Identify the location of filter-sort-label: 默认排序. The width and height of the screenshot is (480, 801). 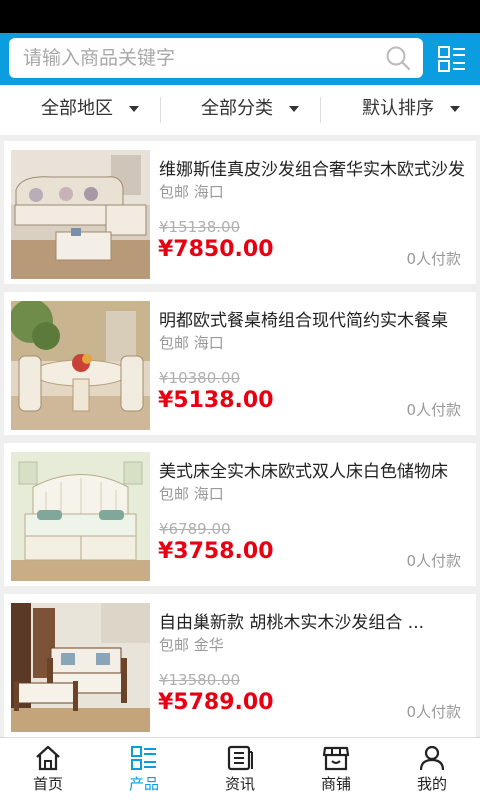
(398, 108).